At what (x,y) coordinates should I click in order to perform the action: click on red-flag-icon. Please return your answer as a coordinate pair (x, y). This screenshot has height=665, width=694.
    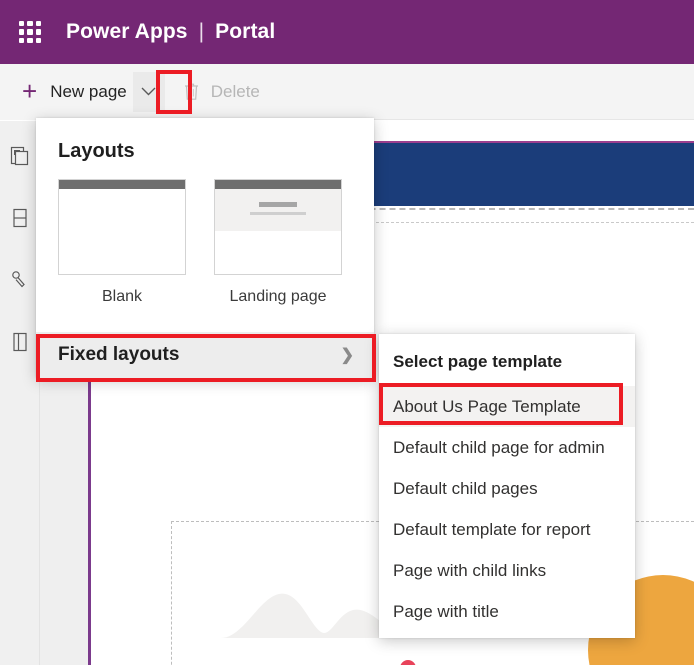
    Looking at the image, I should click on (408, 662).